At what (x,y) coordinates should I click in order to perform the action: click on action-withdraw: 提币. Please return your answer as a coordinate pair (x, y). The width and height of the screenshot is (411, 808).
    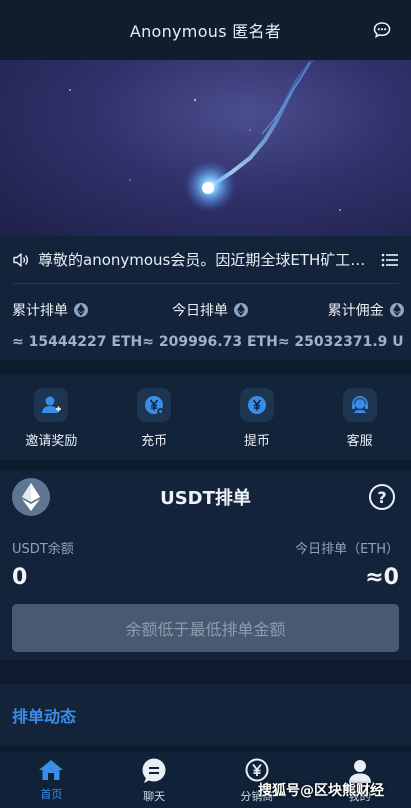
    Looking at the image, I should click on (257, 418).